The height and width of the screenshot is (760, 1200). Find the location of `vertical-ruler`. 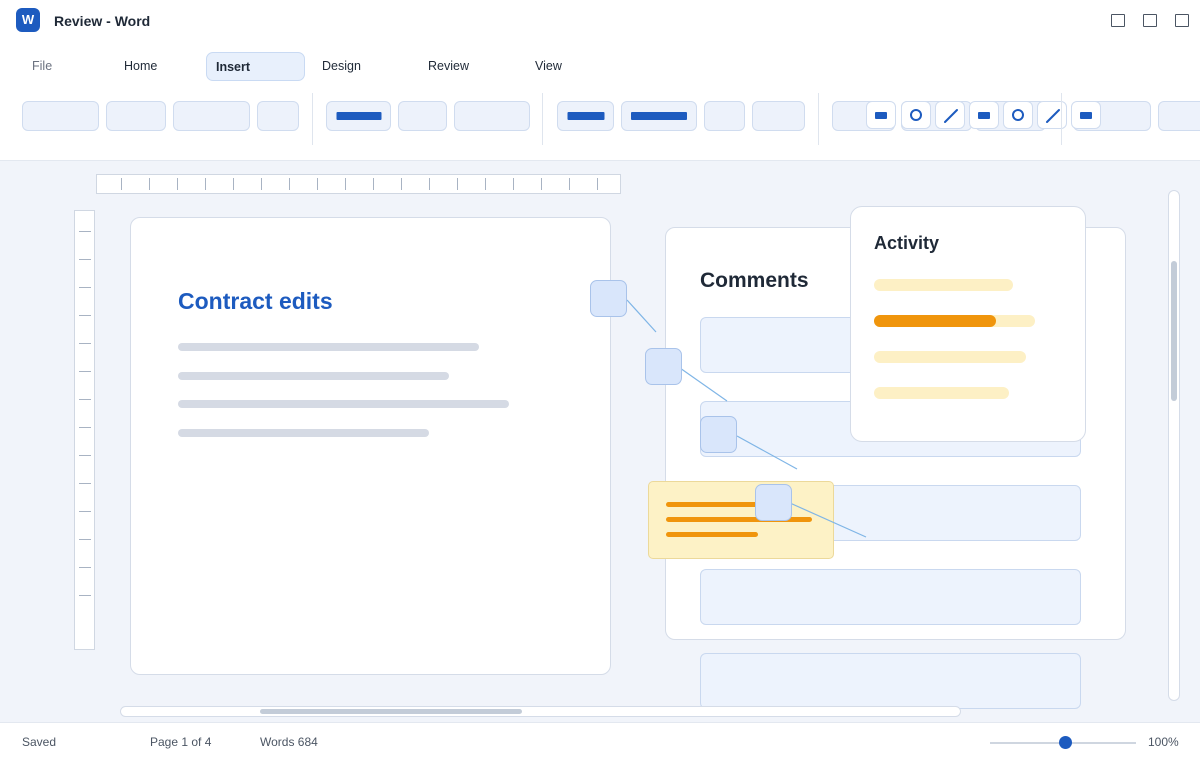

vertical-ruler is located at coordinates (84, 430).